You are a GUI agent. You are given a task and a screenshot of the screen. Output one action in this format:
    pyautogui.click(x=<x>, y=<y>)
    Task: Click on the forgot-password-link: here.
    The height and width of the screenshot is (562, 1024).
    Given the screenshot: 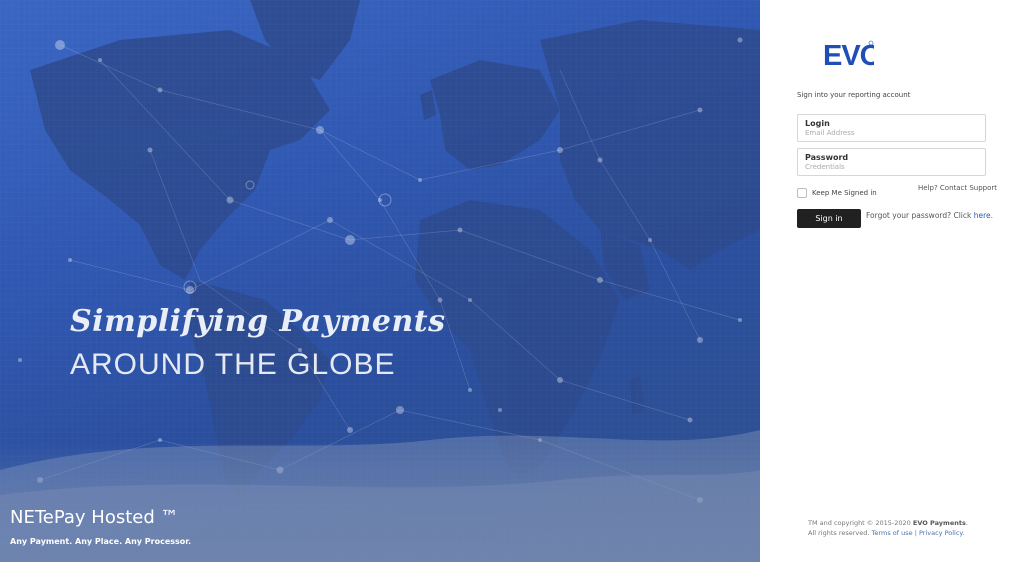 What is the action you would take?
    pyautogui.click(x=983, y=215)
    